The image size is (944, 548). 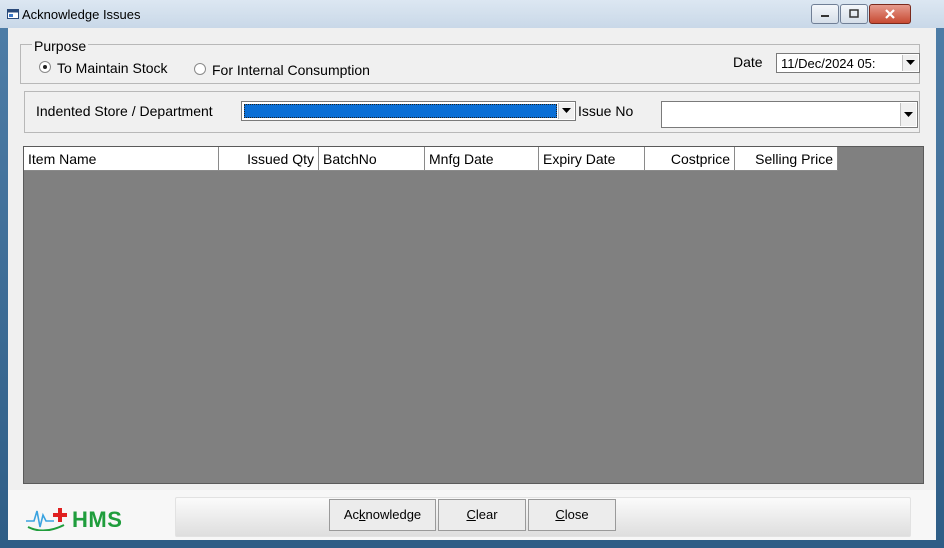 What do you see at coordinates (97, 519) in the screenshot?
I see `hms-logo-text: HMS` at bounding box center [97, 519].